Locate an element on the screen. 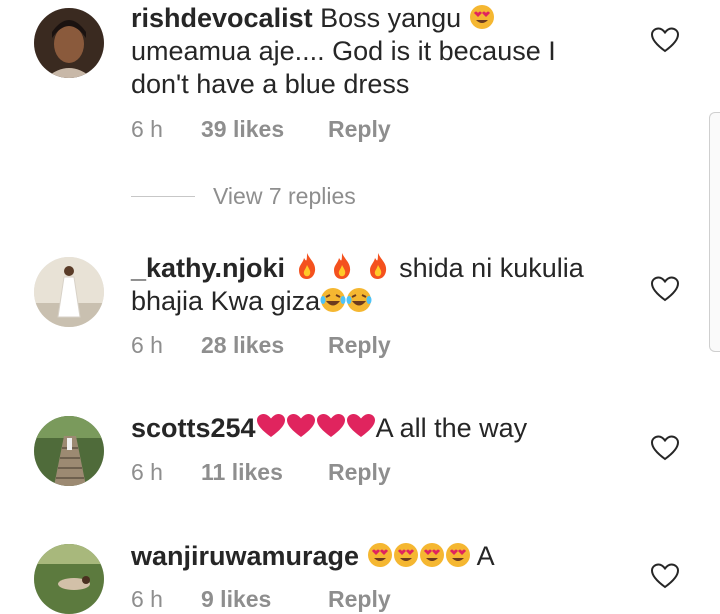 The width and height of the screenshot is (720, 614). comment-username: scotts254 is located at coordinates (193, 428).